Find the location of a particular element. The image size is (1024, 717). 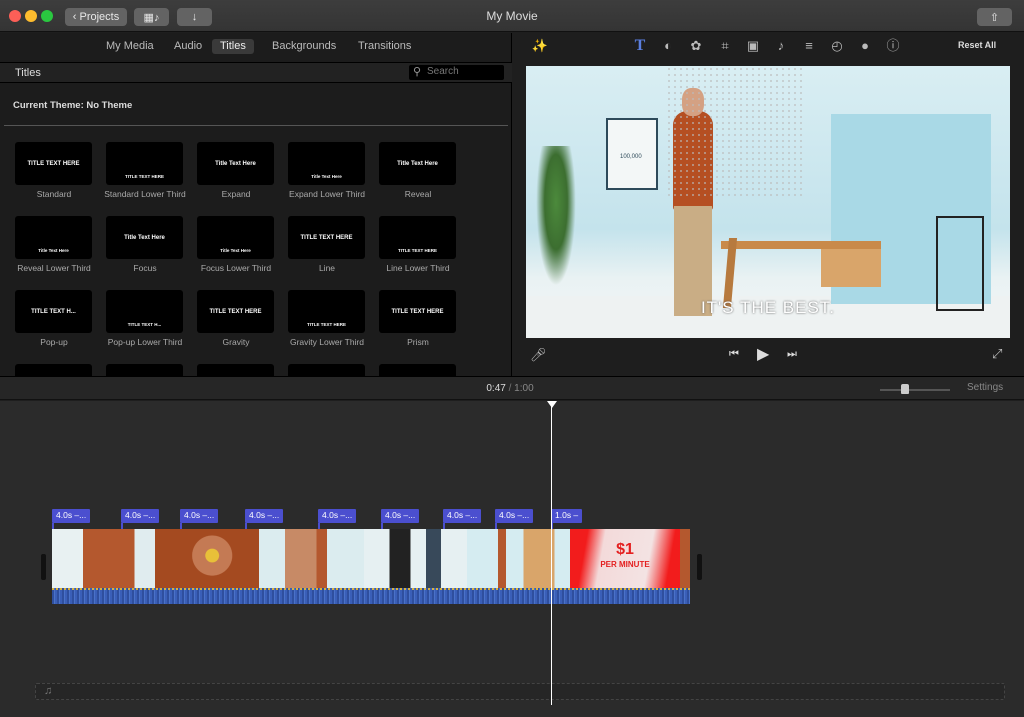

title-bar: ‹ Projects ▦♪ ↓ My Movie ⇧ is located at coordinates (512, 16).